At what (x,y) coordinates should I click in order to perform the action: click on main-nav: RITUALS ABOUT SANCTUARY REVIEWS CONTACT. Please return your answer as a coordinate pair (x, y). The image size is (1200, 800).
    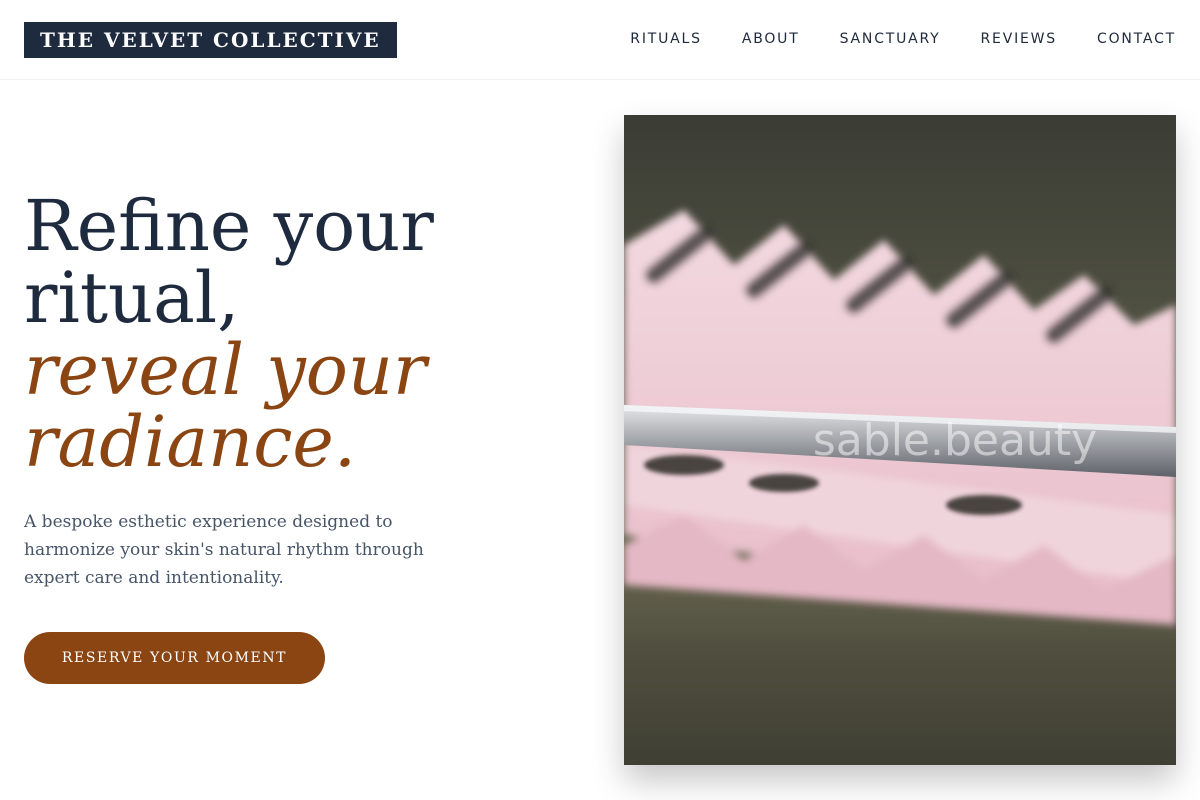
    Looking at the image, I should click on (903, 39).